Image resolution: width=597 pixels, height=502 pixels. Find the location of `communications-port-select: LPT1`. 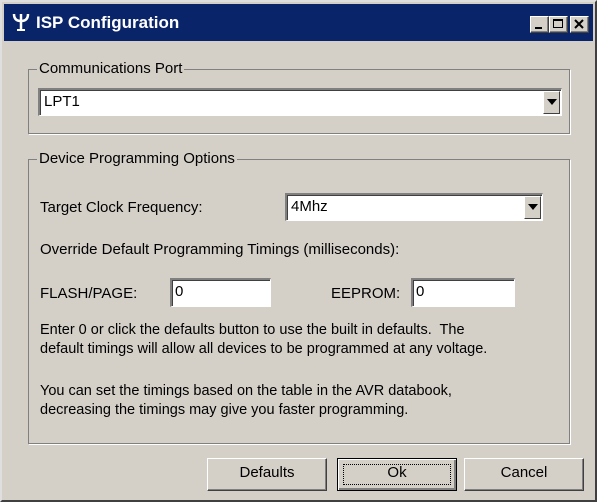

communications-port-select: LPT1 is located at coordinates (300, 102).